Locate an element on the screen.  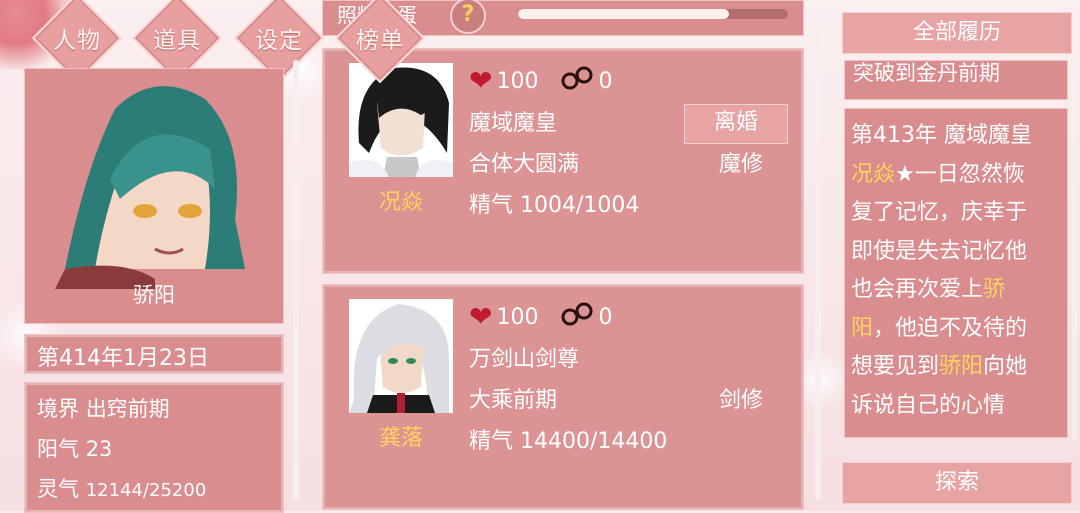
stat-label: 灵气 is located at coordinates (58, 489).